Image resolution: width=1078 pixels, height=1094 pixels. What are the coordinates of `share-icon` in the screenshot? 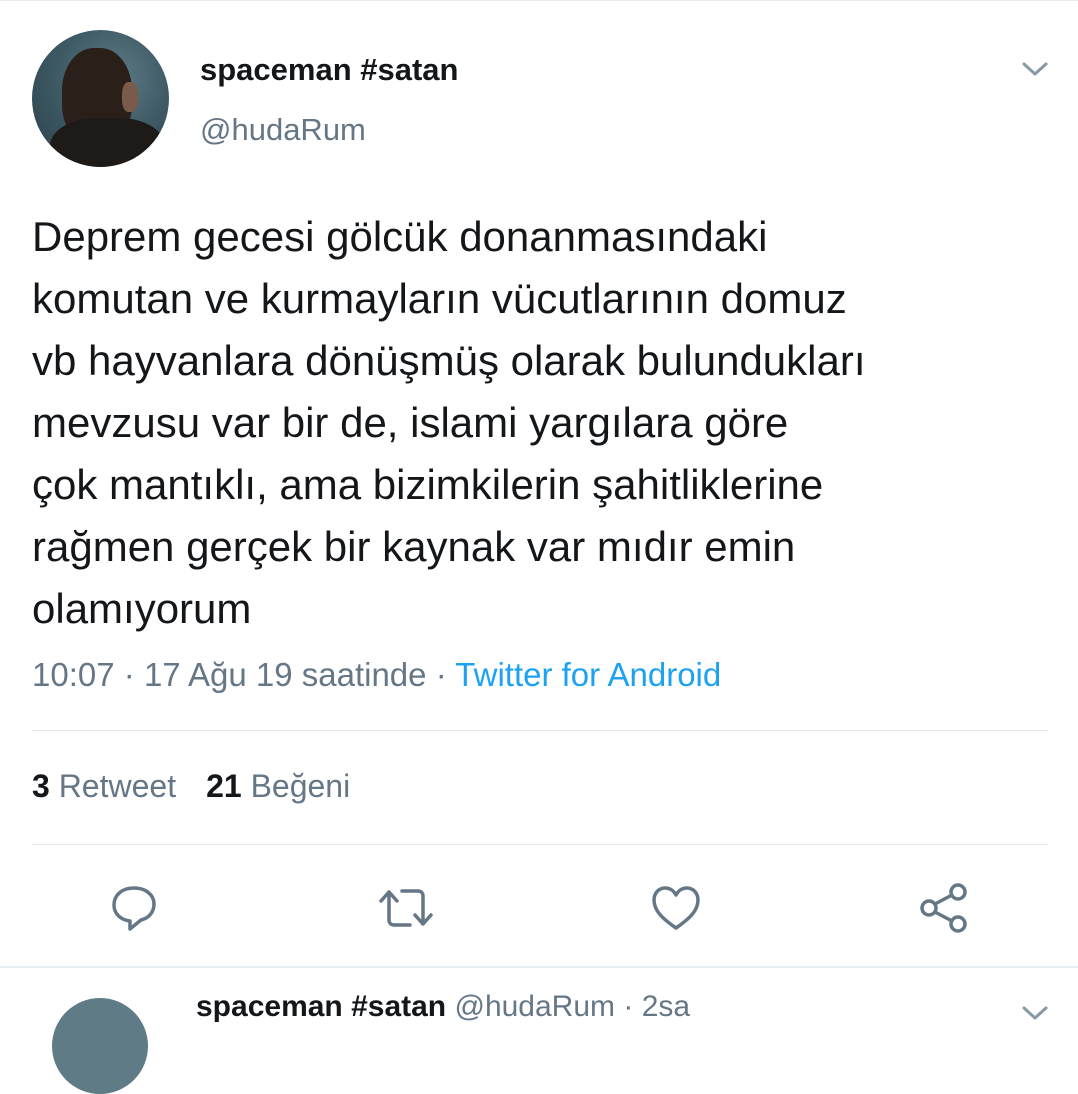 It's located at (943, 908).